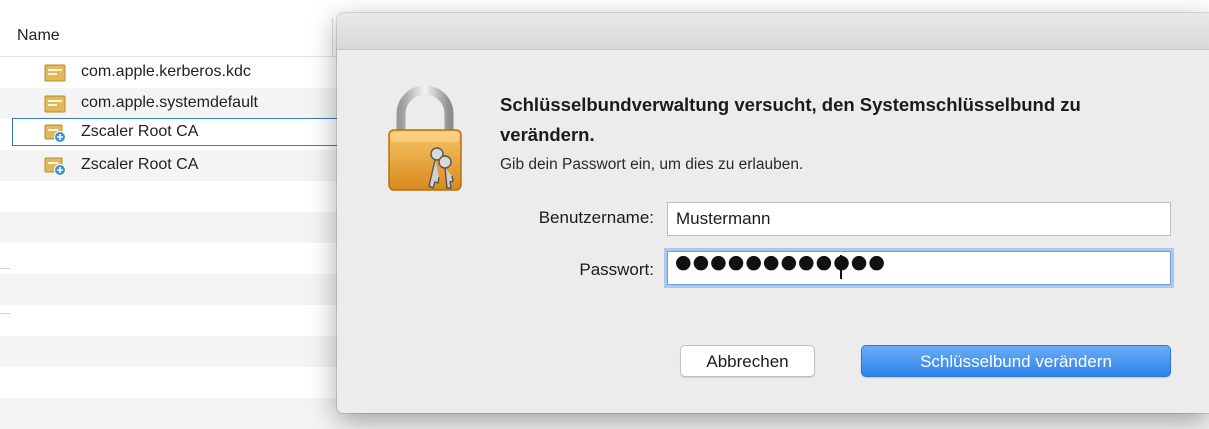 Image resolution: width=1209 pixels, height=429 pixels. I want to click on username-label: Benutzername:, so click(596, 217).